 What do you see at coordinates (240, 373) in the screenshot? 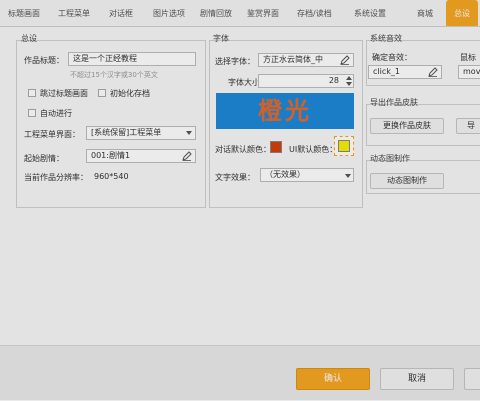
I see `dialog-footer: 确认 取消` at bounding box center [240, 373].